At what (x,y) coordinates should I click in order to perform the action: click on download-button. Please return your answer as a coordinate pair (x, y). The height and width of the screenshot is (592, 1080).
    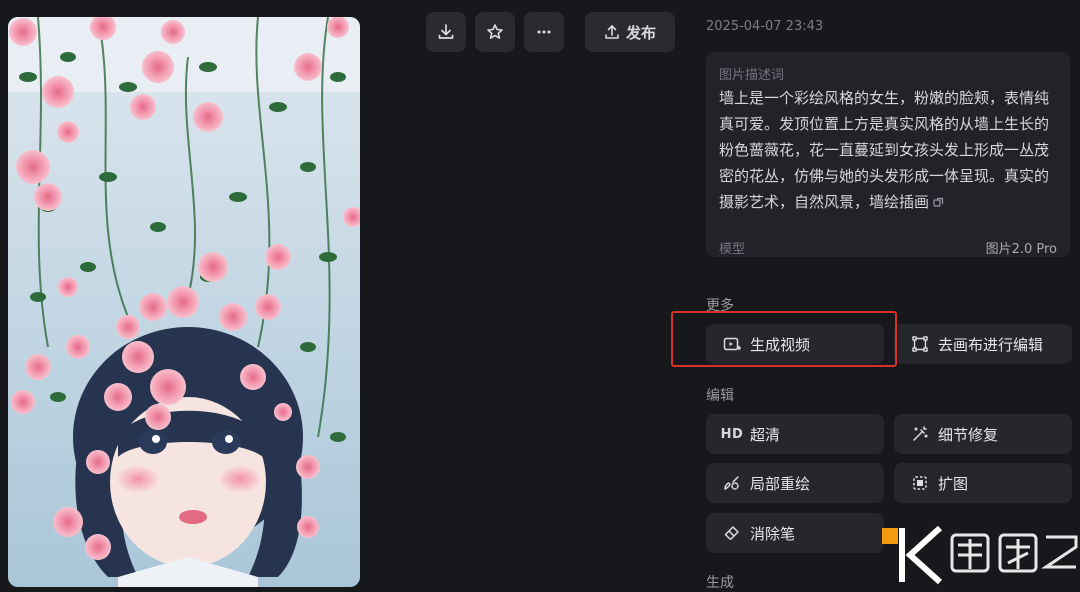
    Looking at the image, I should click on (446, 32).